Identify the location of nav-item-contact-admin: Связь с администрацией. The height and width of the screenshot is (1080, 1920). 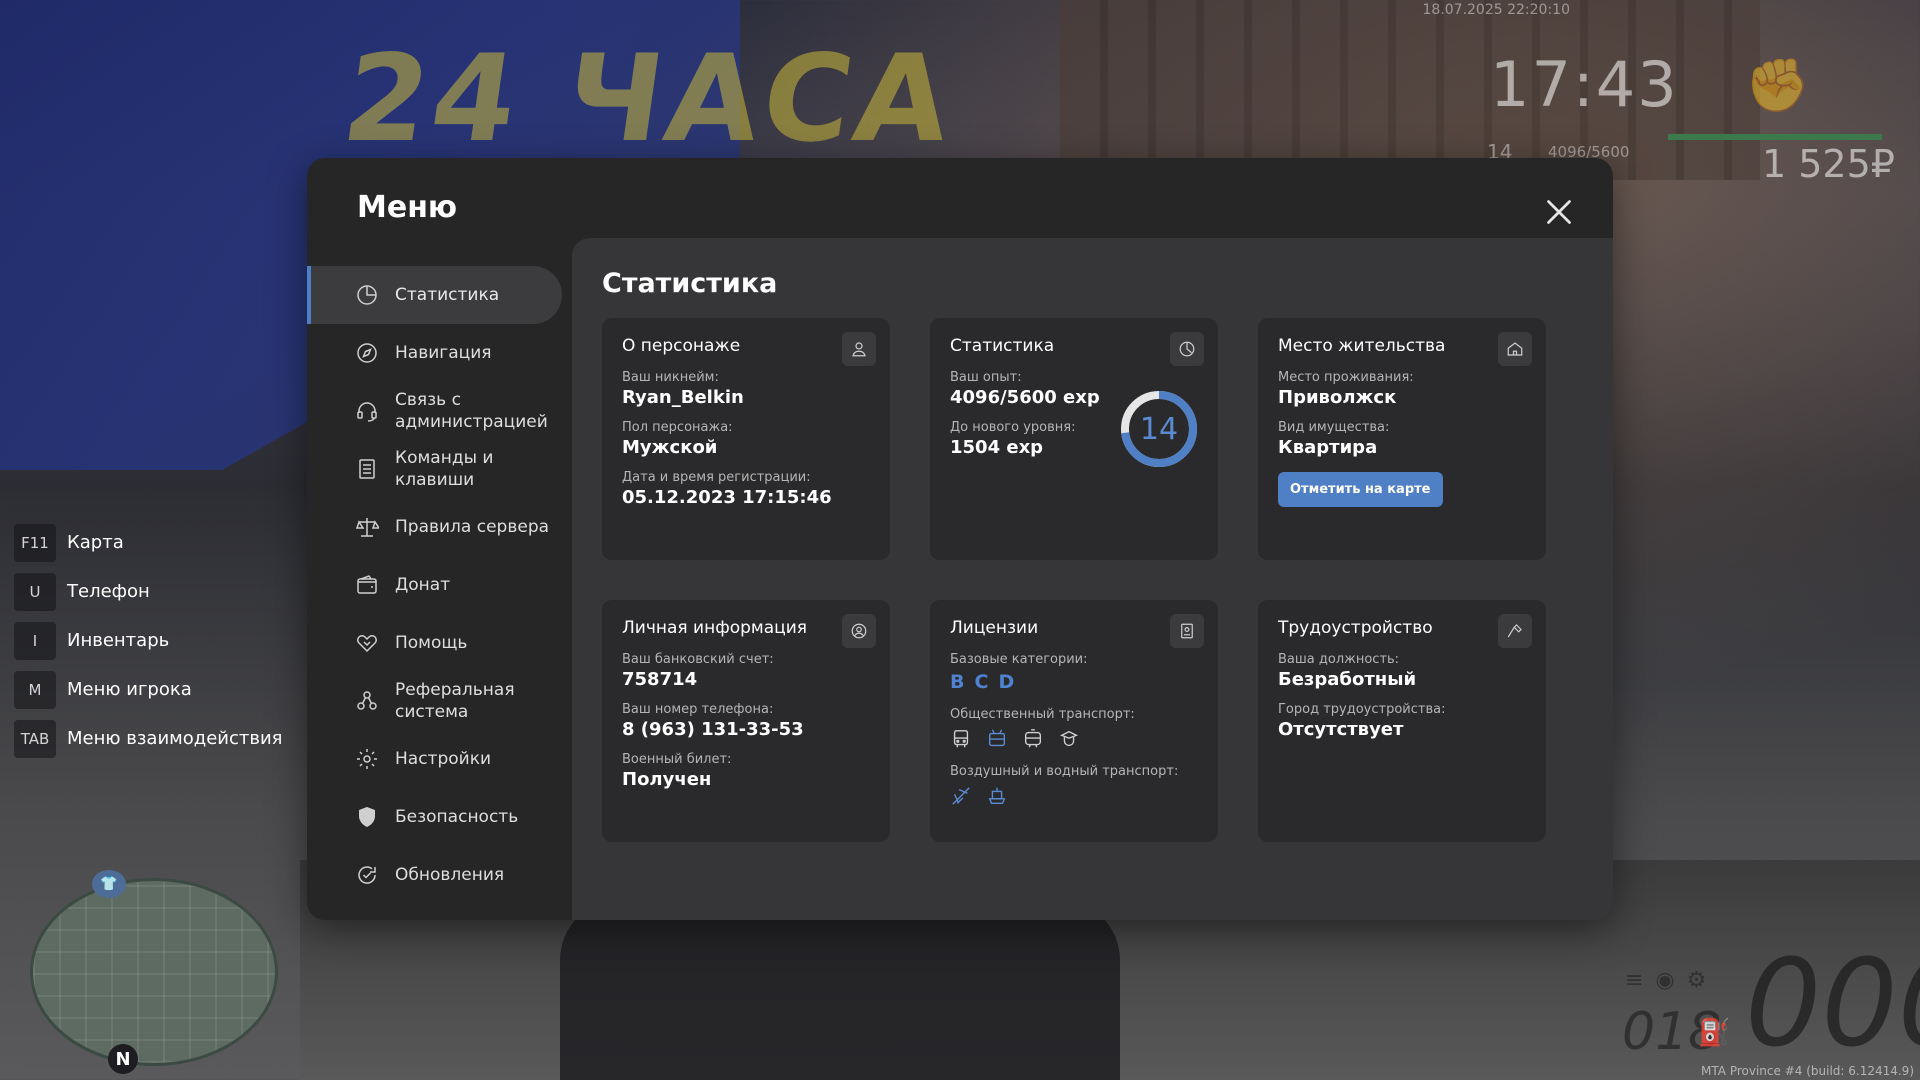
(434, 411).